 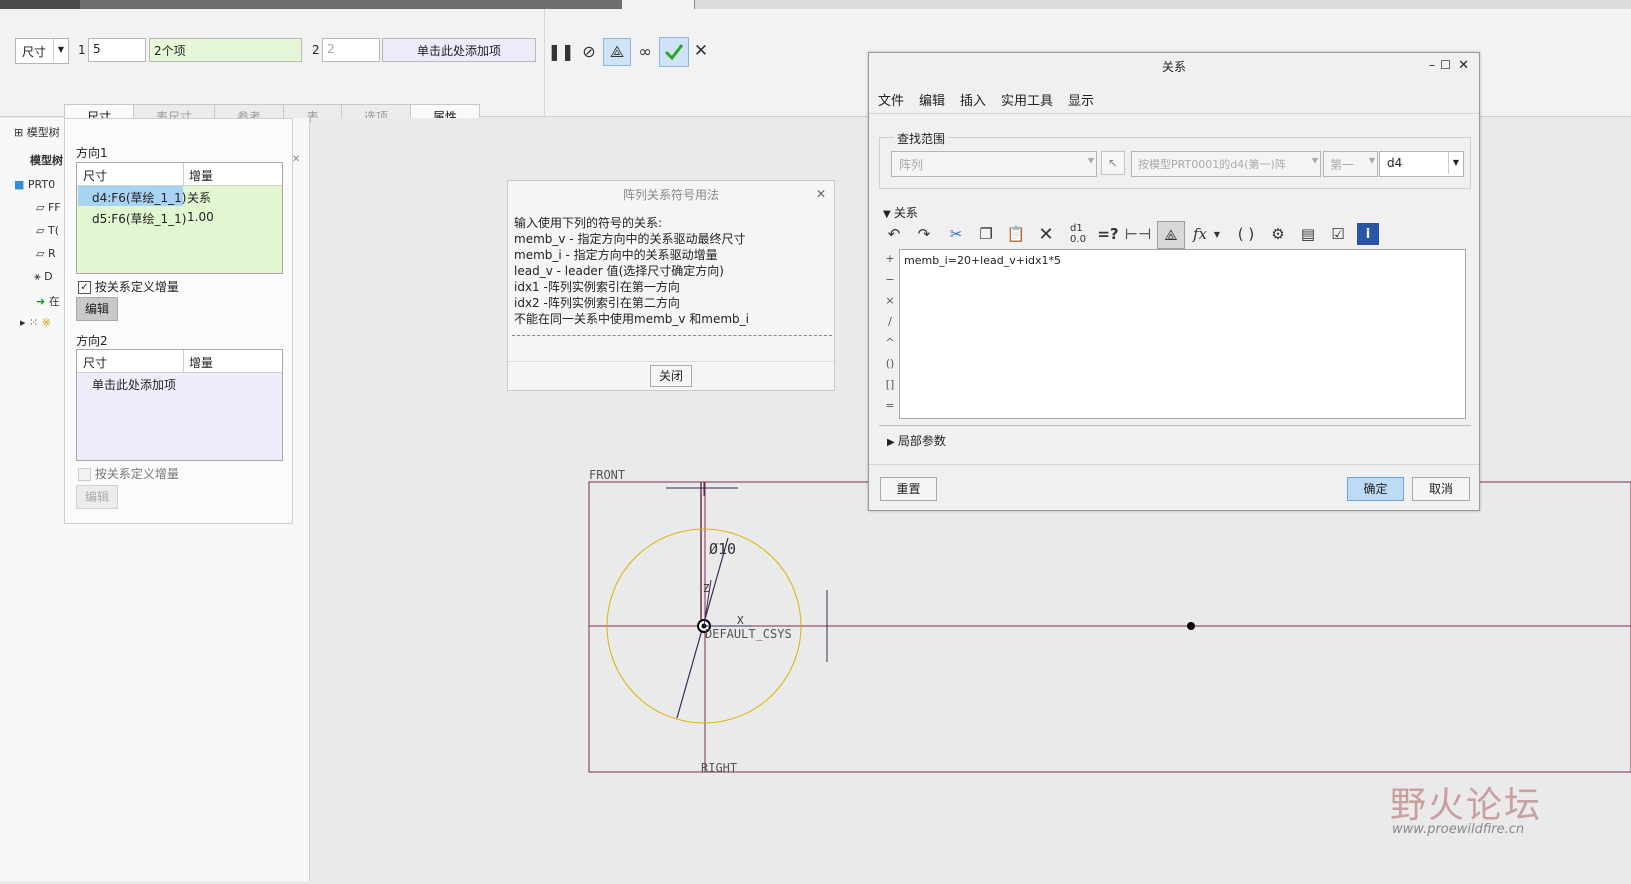 What do you see at coordinates (1338, 234) in the screenshot?
I see `check-list-icon: ☑` at bounding box center [1338, 234].